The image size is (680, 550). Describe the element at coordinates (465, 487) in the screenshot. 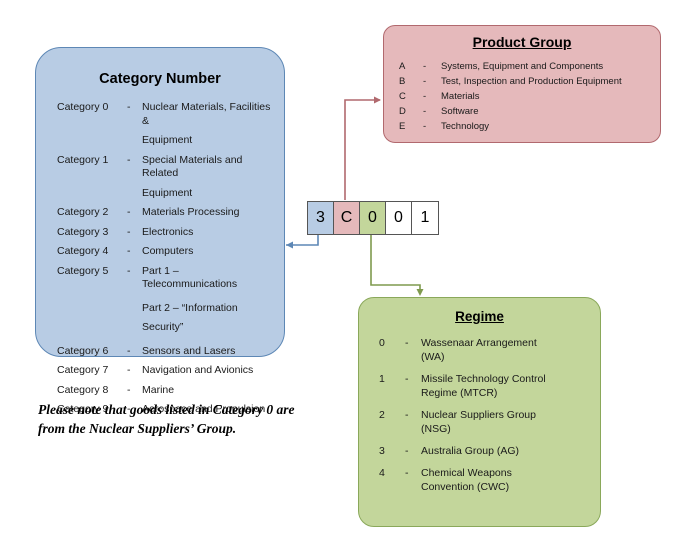

I see `regime-desc-line: Convention (CWC)` at that location.